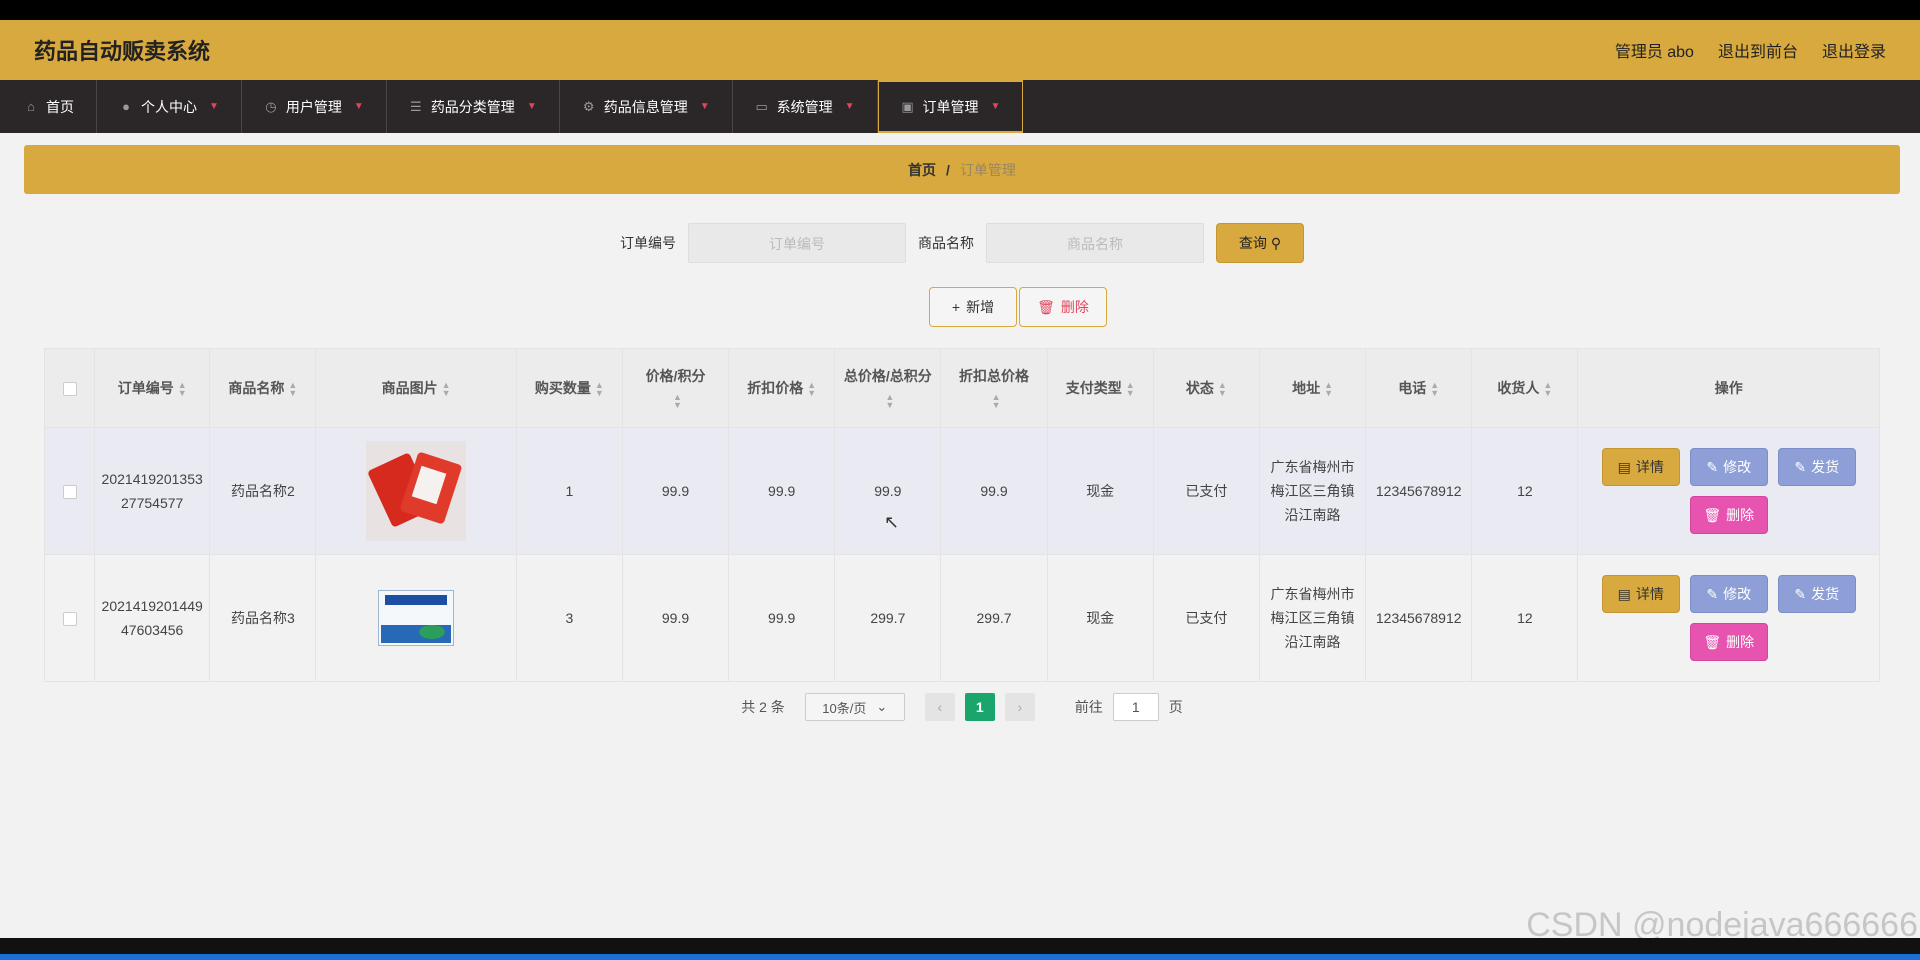  Describe the element at coordinates (416, 388) in the screenshot. I see `column-header: 商品图片 ▲ ▼` at that location.